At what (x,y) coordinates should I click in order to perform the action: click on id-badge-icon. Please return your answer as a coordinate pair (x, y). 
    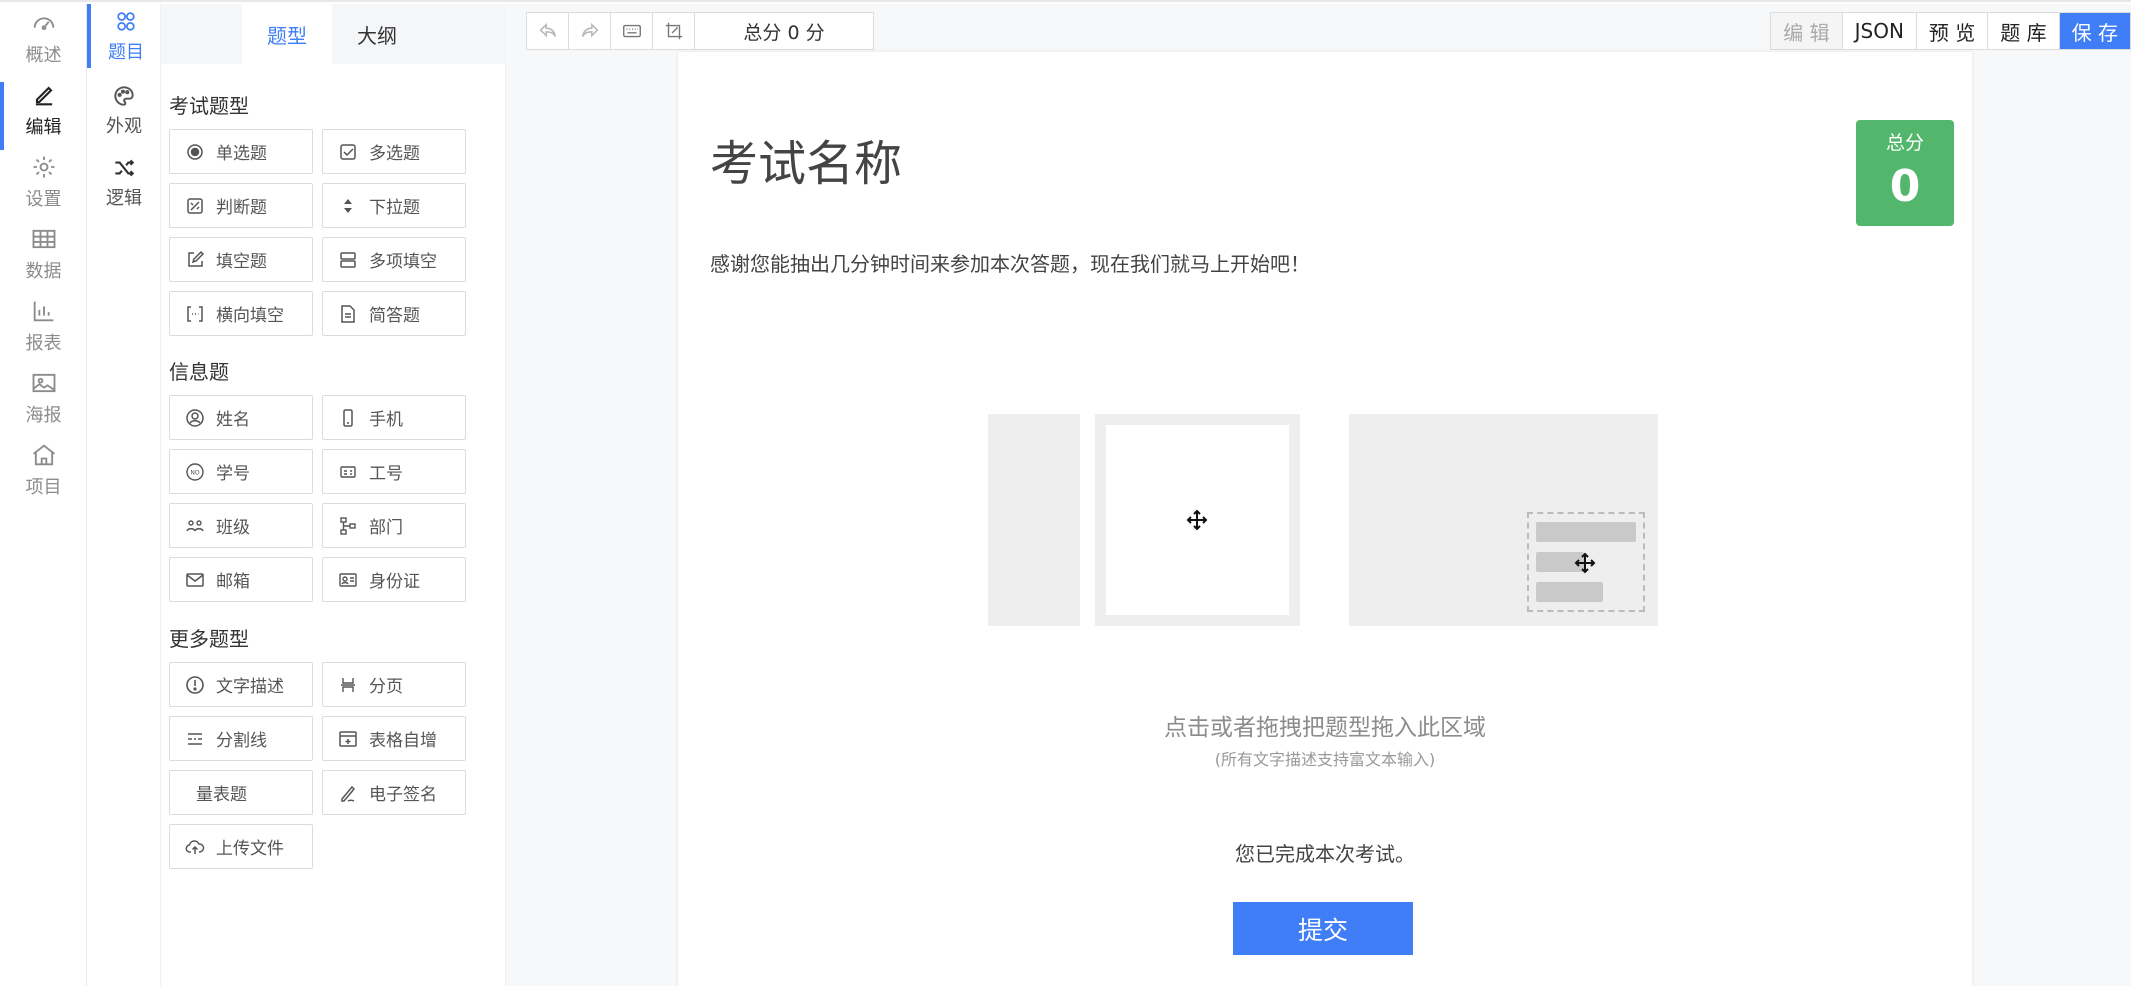
    Looking at the image, I should click on (348, 472).